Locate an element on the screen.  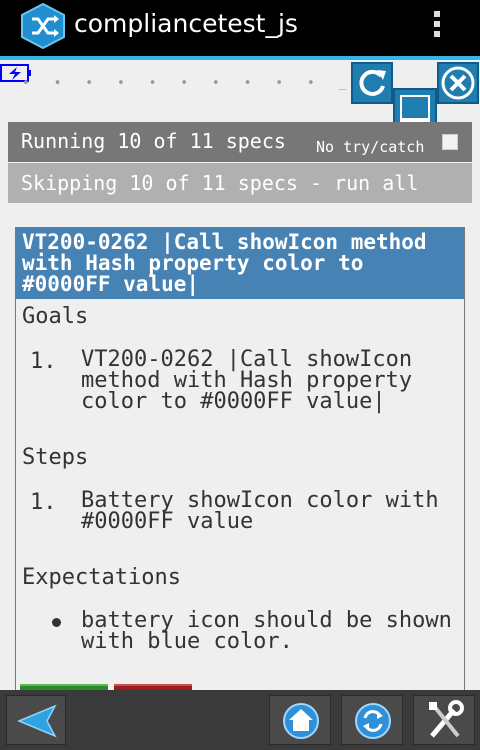
back-arrow-icon is located at coordinates (37, 721).